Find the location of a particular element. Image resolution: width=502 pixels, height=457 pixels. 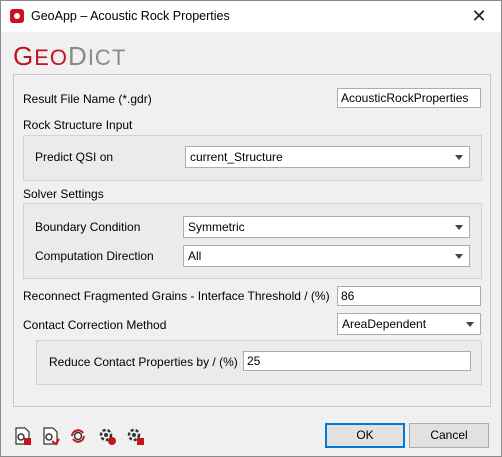

macro-record-icon is located at coordinates (107, 436).